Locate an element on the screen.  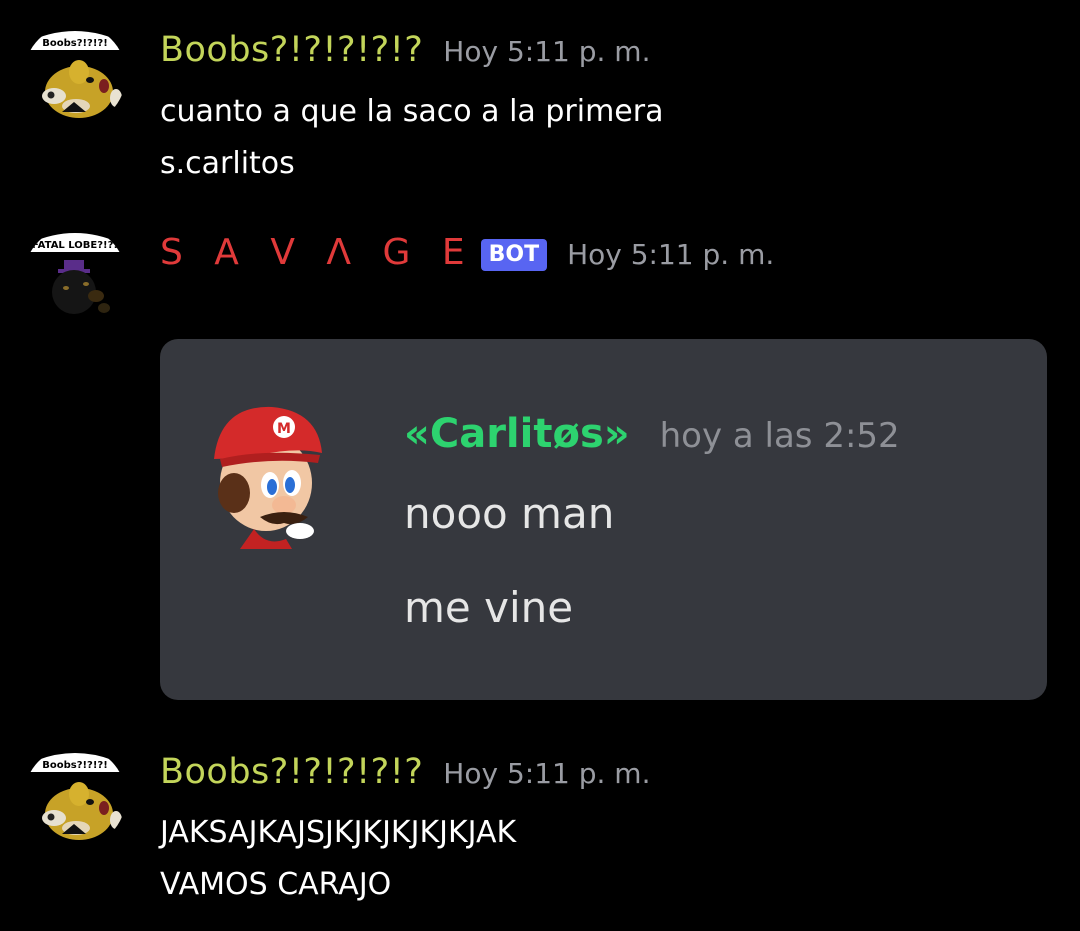
message-text-line-2: VAMOS CARAJO is located at coordinates (276, 884).